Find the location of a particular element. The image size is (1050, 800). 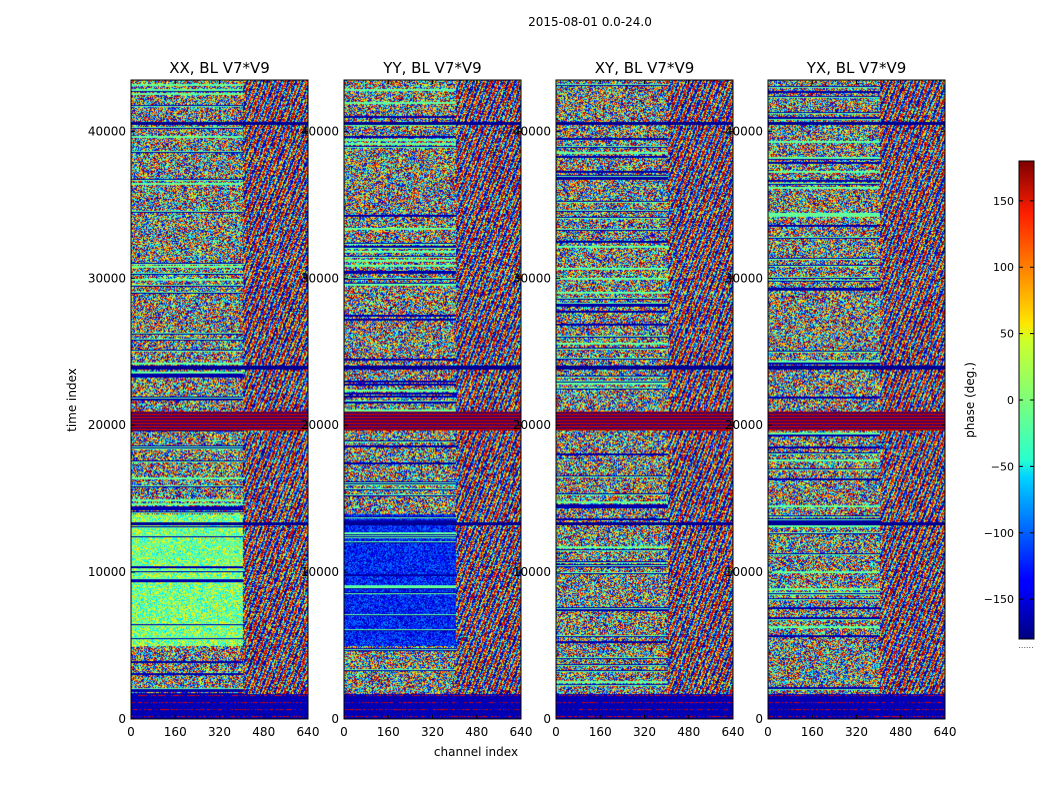

colorbar-tick-label: 50 is located at coordinates (1007, 334).